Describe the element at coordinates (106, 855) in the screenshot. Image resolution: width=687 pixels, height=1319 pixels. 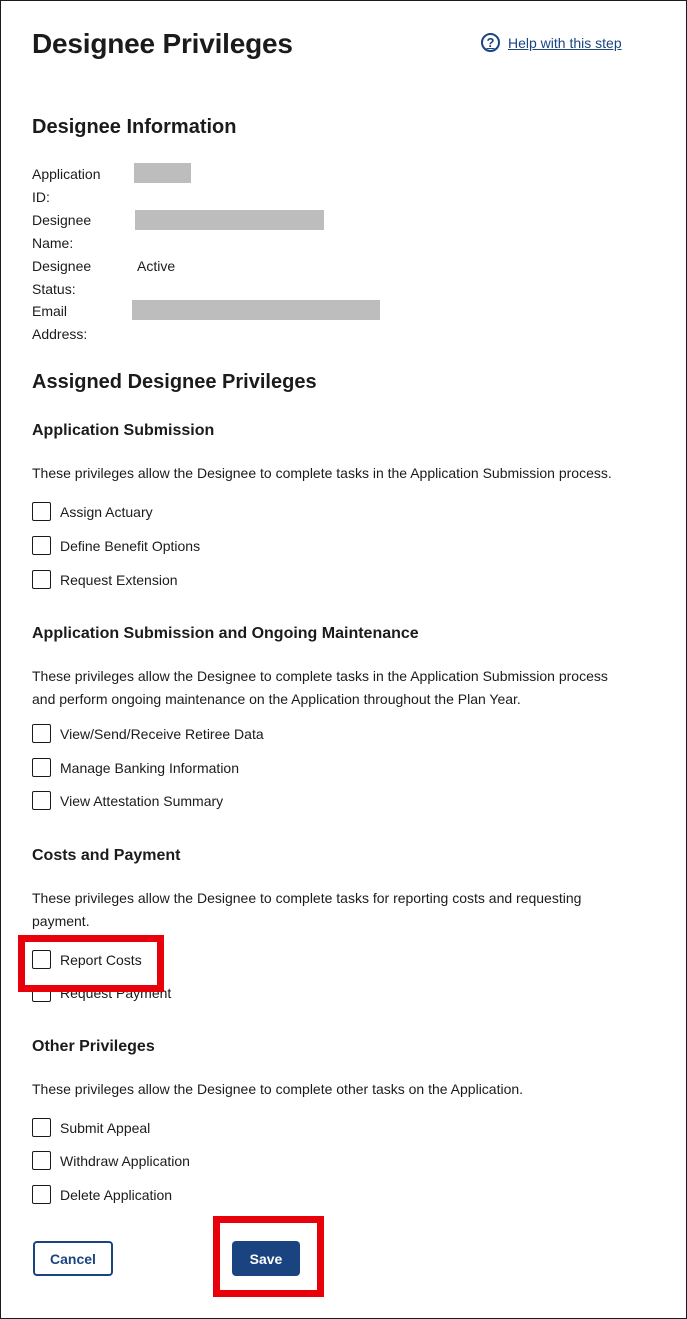
I see `section-title-costs-and-payment: Costs and Payment` at that location.